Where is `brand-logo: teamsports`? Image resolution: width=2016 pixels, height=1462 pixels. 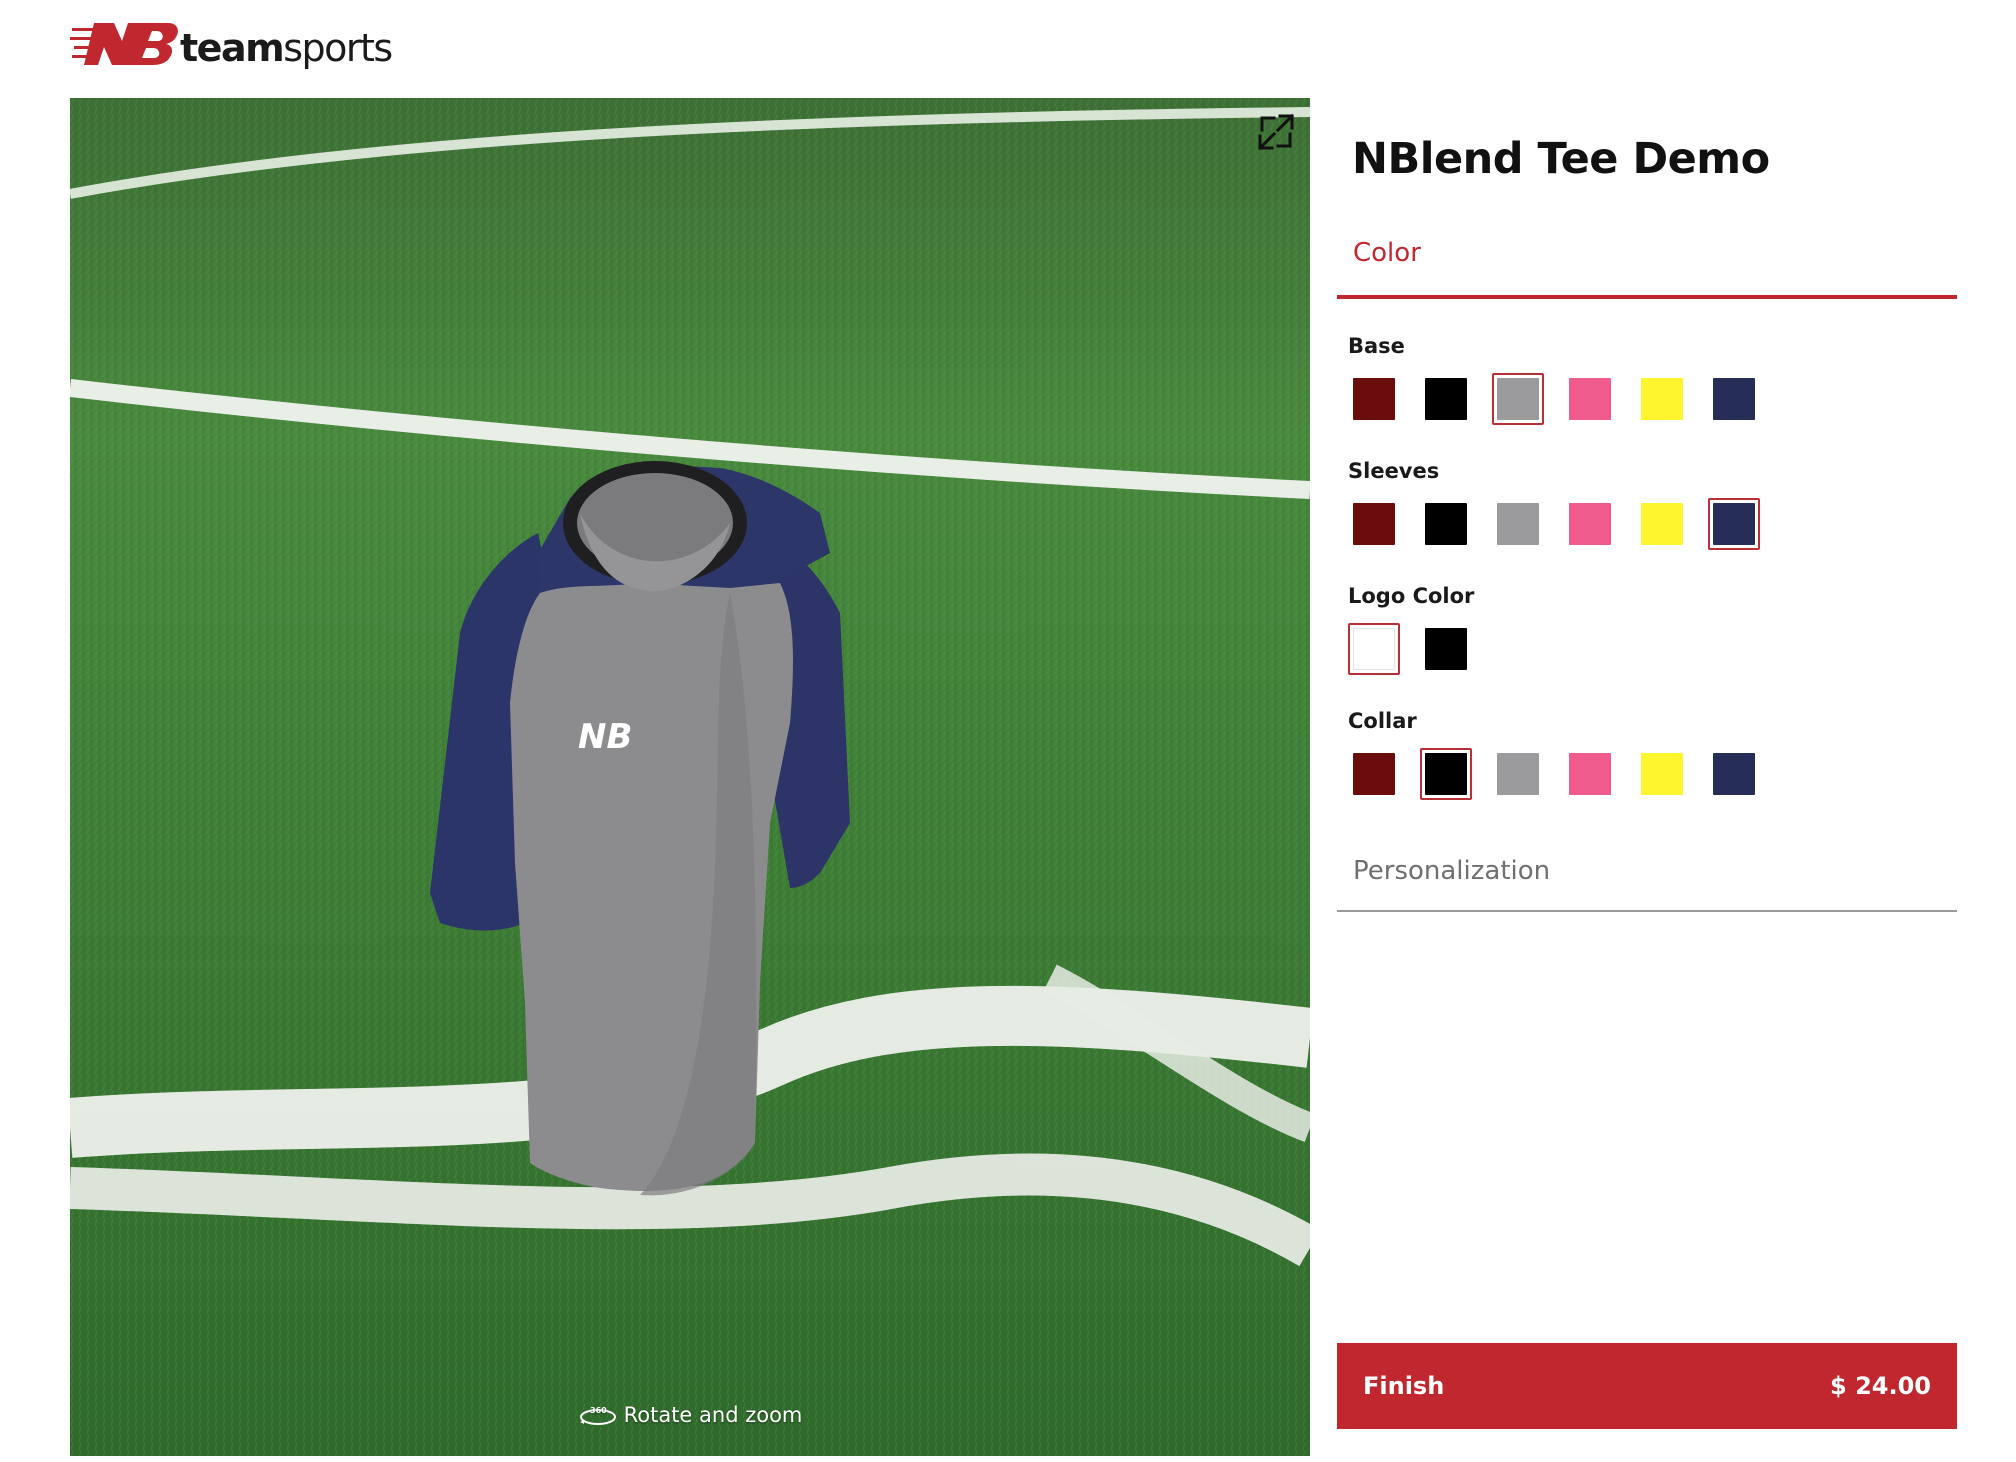 brand-logo: teamsports is located at coordinates (231, 44).